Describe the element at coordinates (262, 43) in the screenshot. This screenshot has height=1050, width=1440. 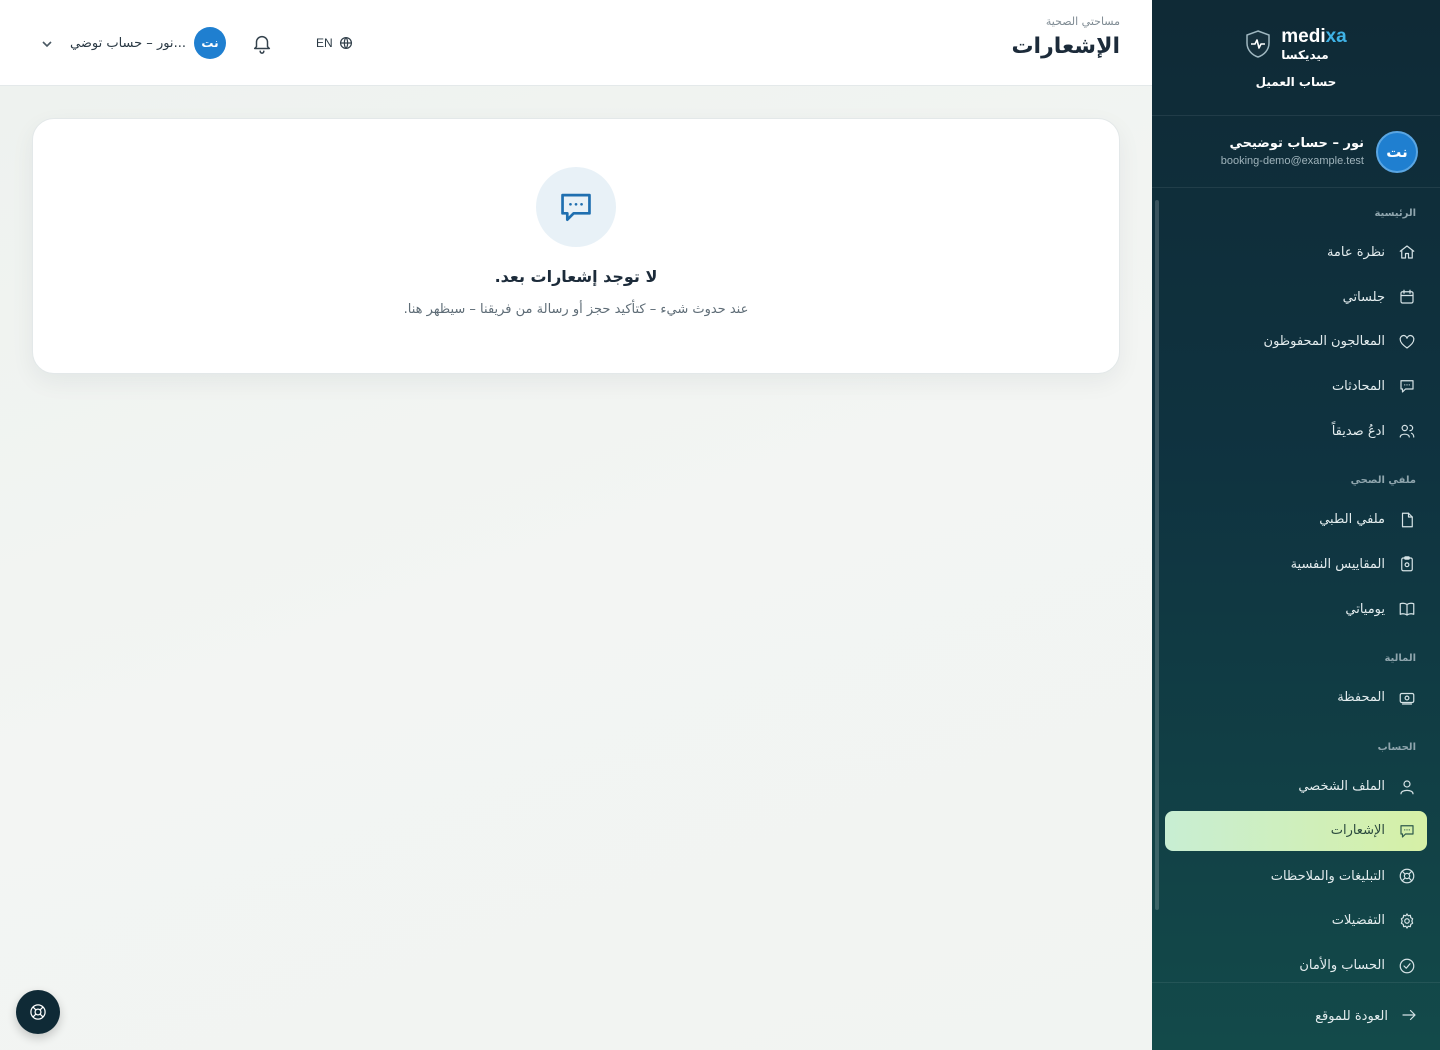
I see `bell-icon` at that location.